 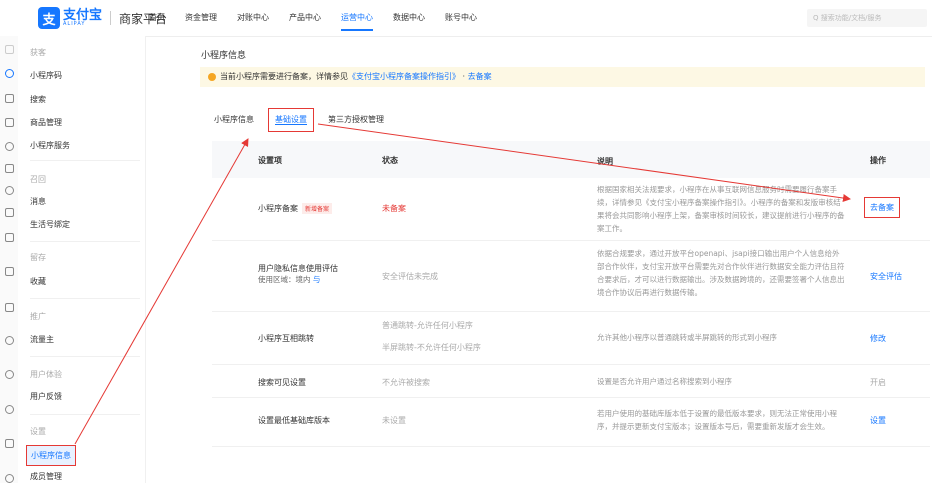 What do you see at coordinates (878, 382) in the screenshot?
I see `enable-button: 开启` at bounding box center [878, 382].